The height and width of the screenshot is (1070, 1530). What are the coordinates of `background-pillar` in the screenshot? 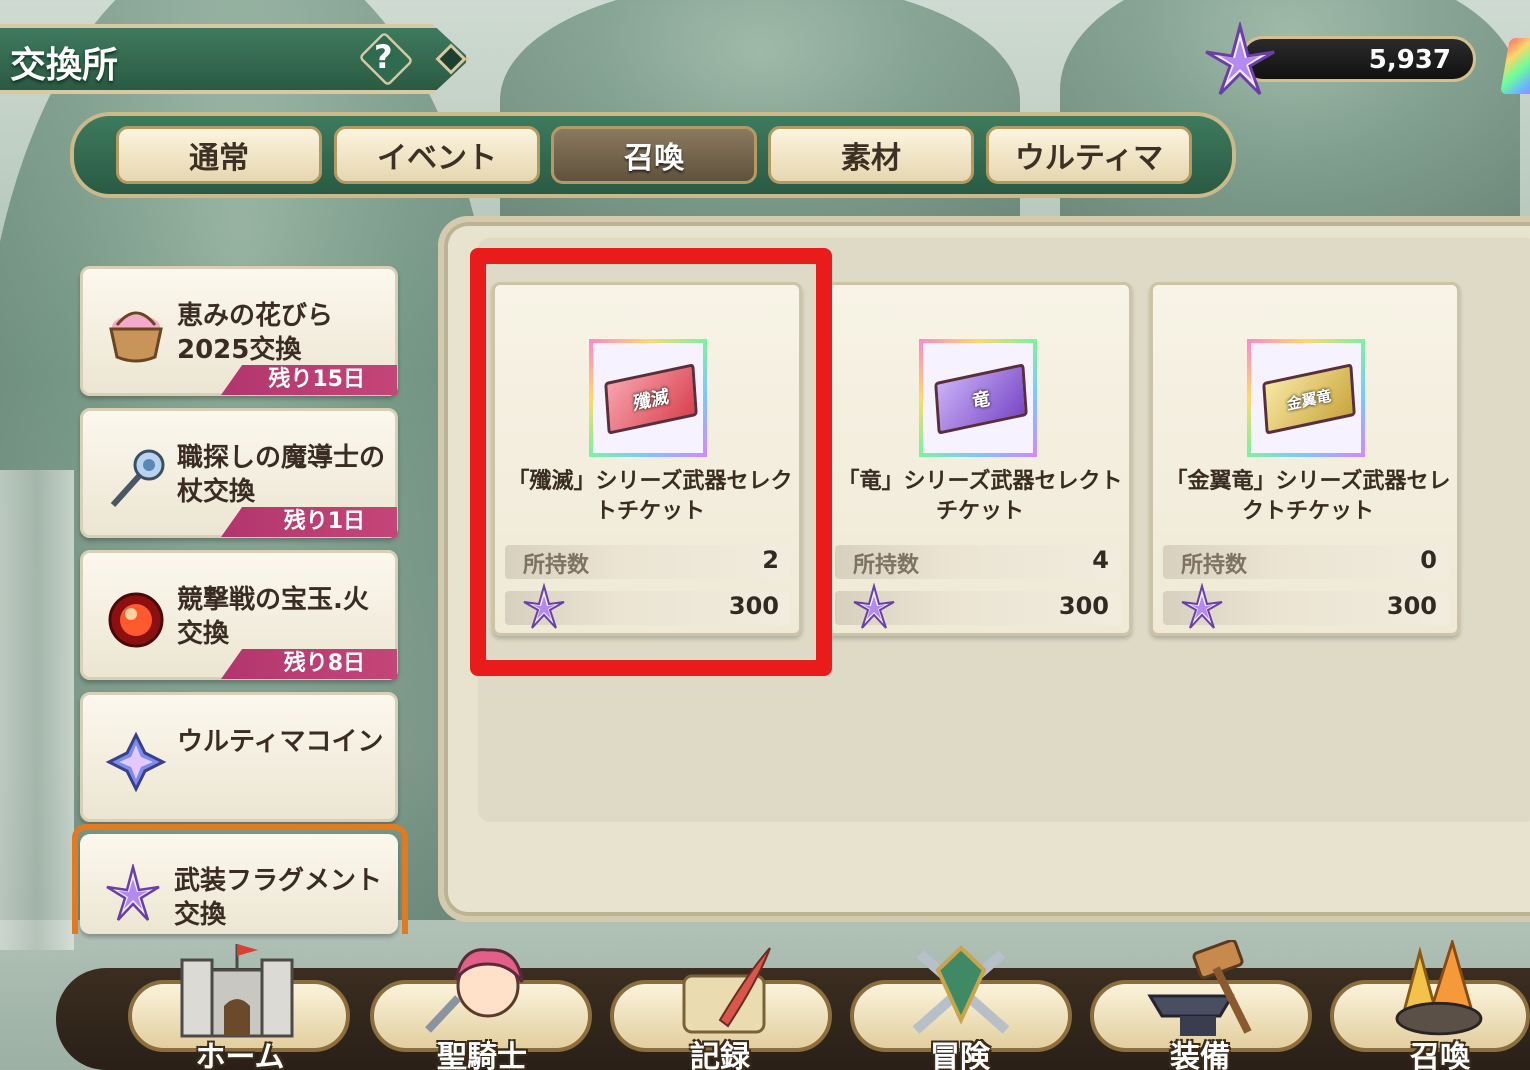 It's located at (37, 710).